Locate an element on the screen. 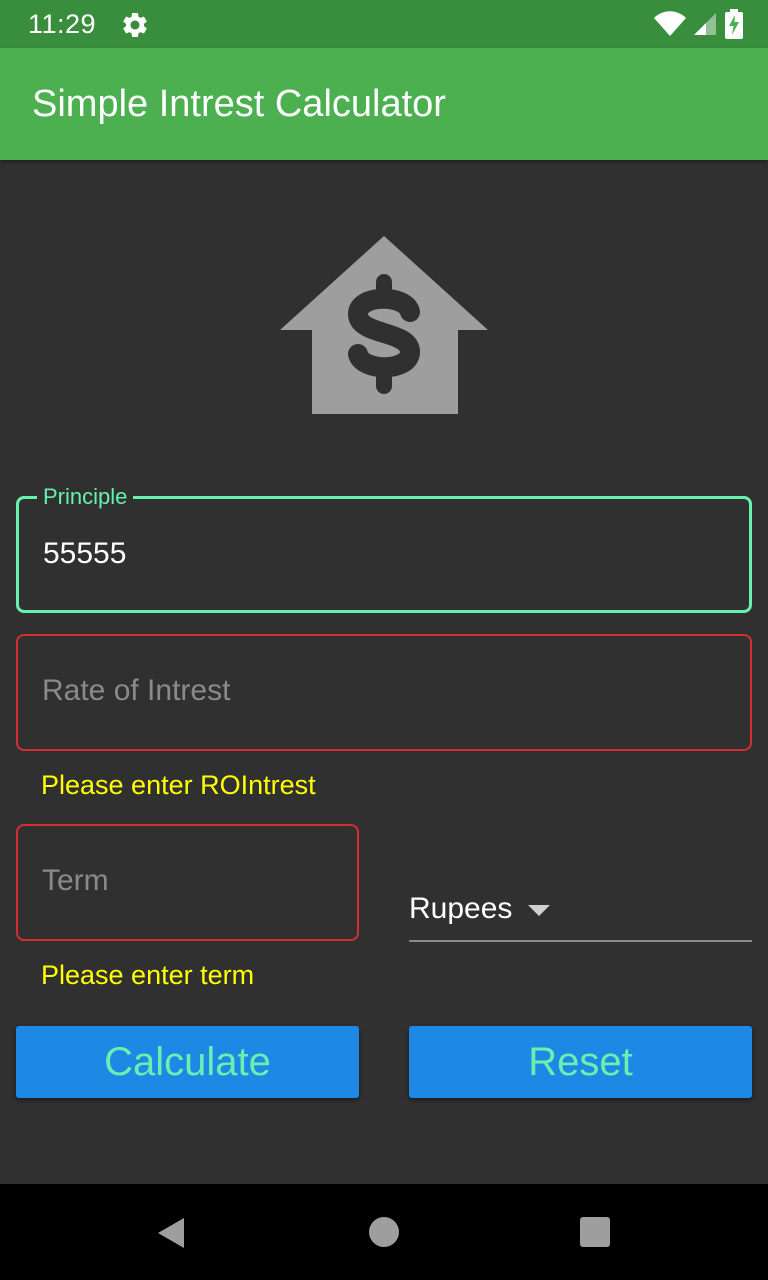  currency-selected: Rupees is located at coordinates (461, 908).